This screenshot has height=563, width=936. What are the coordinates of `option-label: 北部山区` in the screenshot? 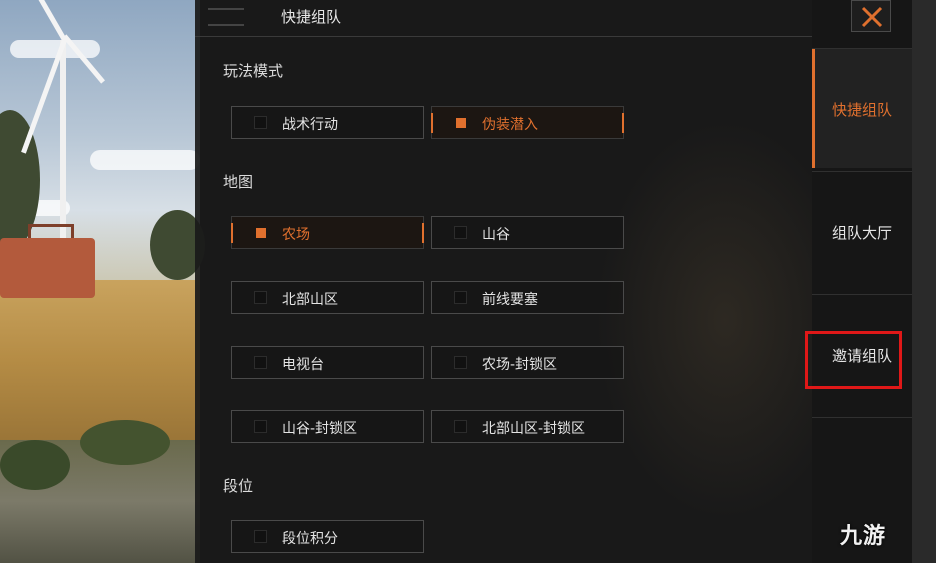 It's located at (310, 300).